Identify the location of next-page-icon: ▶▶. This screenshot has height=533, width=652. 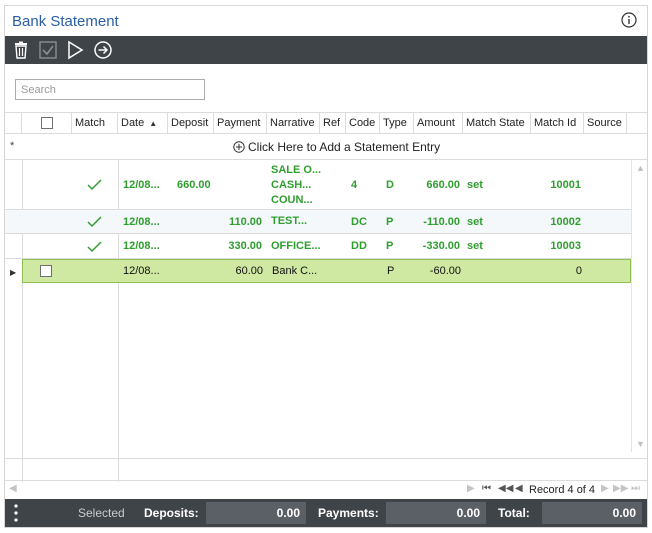
(620, 488).